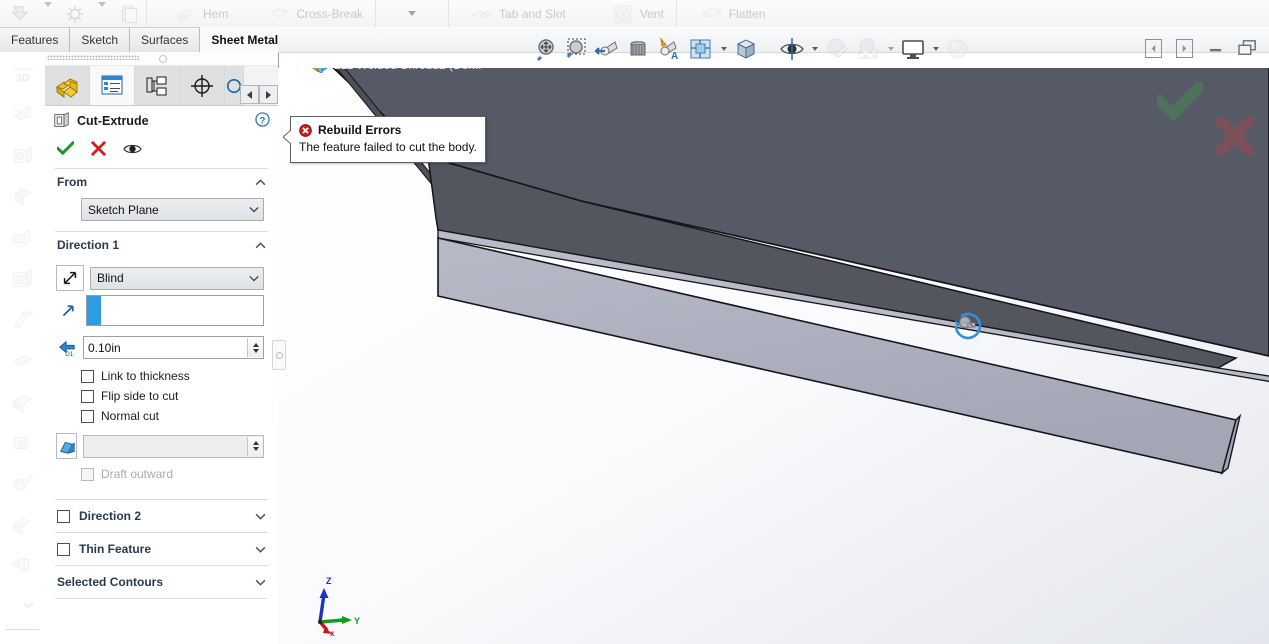 Image resolution: width=1269 pixels, height=644 pixels. I want to click on section-thin-feature-header: Thin Feature, so click(161, 549).